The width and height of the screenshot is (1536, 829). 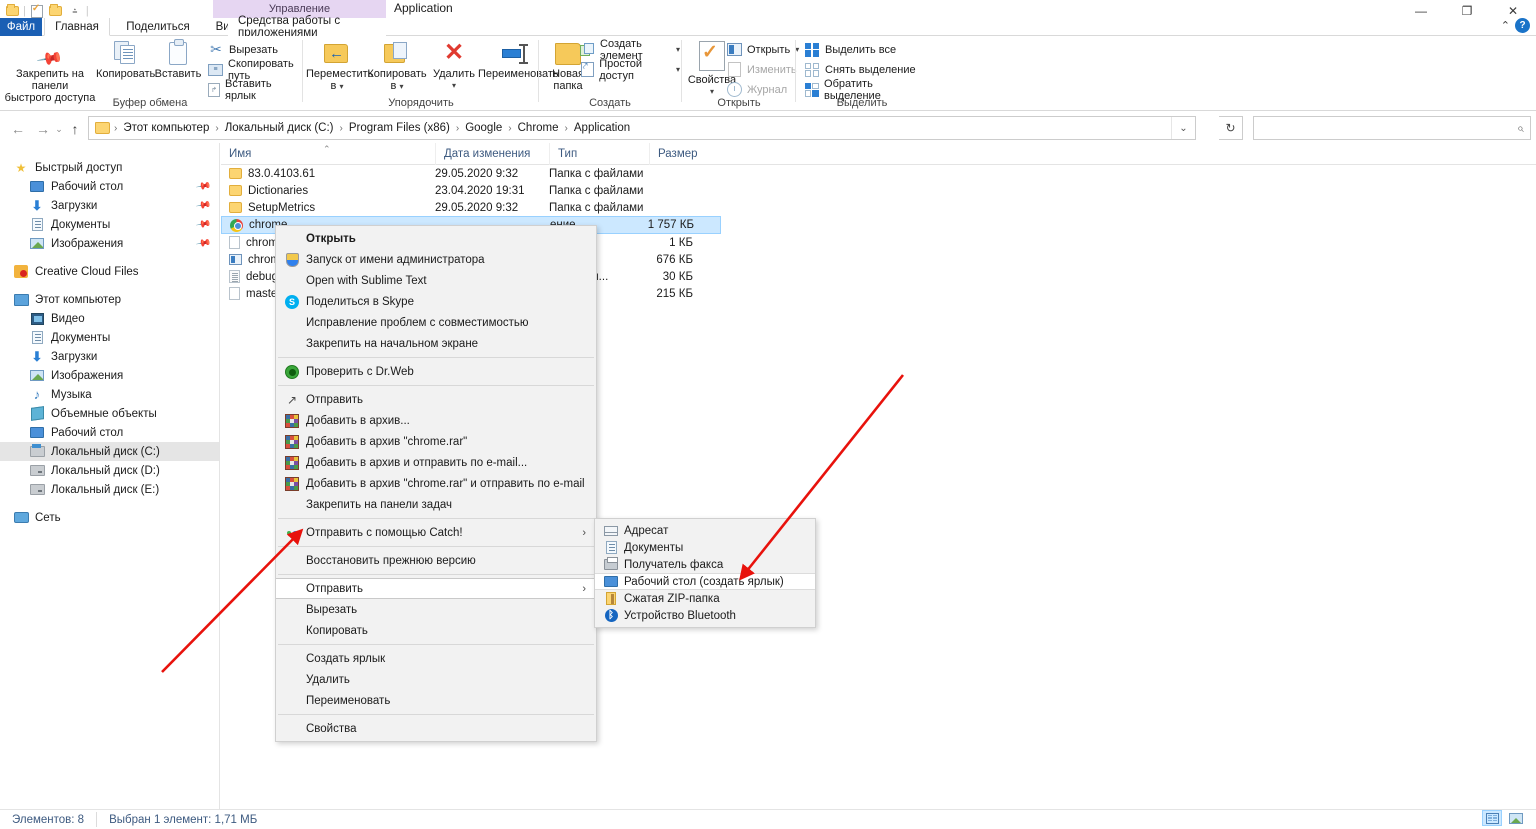 What do you see at coordinates (18, 129) in the screenshot?
I see `back-button: ←` at bounding box center [18, 129].